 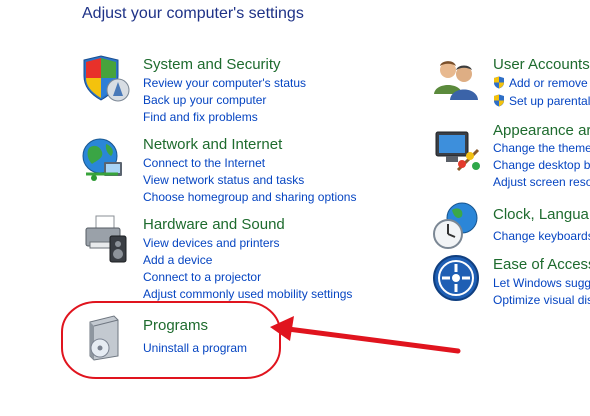 I want to click on link-desktop-background: Change desktop b, so click(x=541, y=165).